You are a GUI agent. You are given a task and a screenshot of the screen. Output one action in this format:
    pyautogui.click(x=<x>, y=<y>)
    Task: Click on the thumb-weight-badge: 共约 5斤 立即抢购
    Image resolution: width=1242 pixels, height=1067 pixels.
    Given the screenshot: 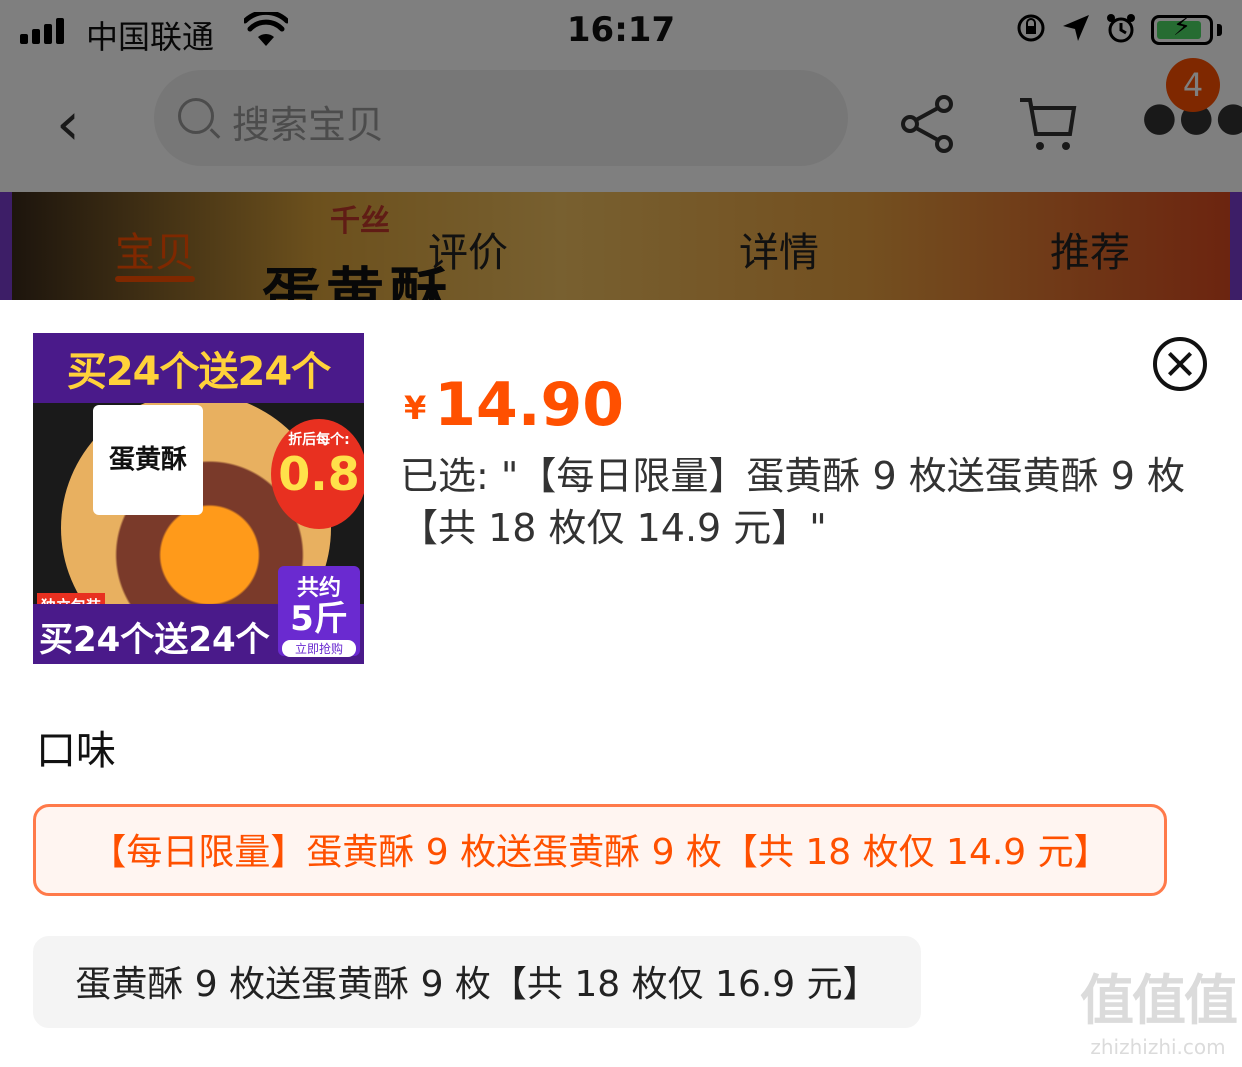 What is the action you would take?
    pyautogui.click(x=319, y=611)
    